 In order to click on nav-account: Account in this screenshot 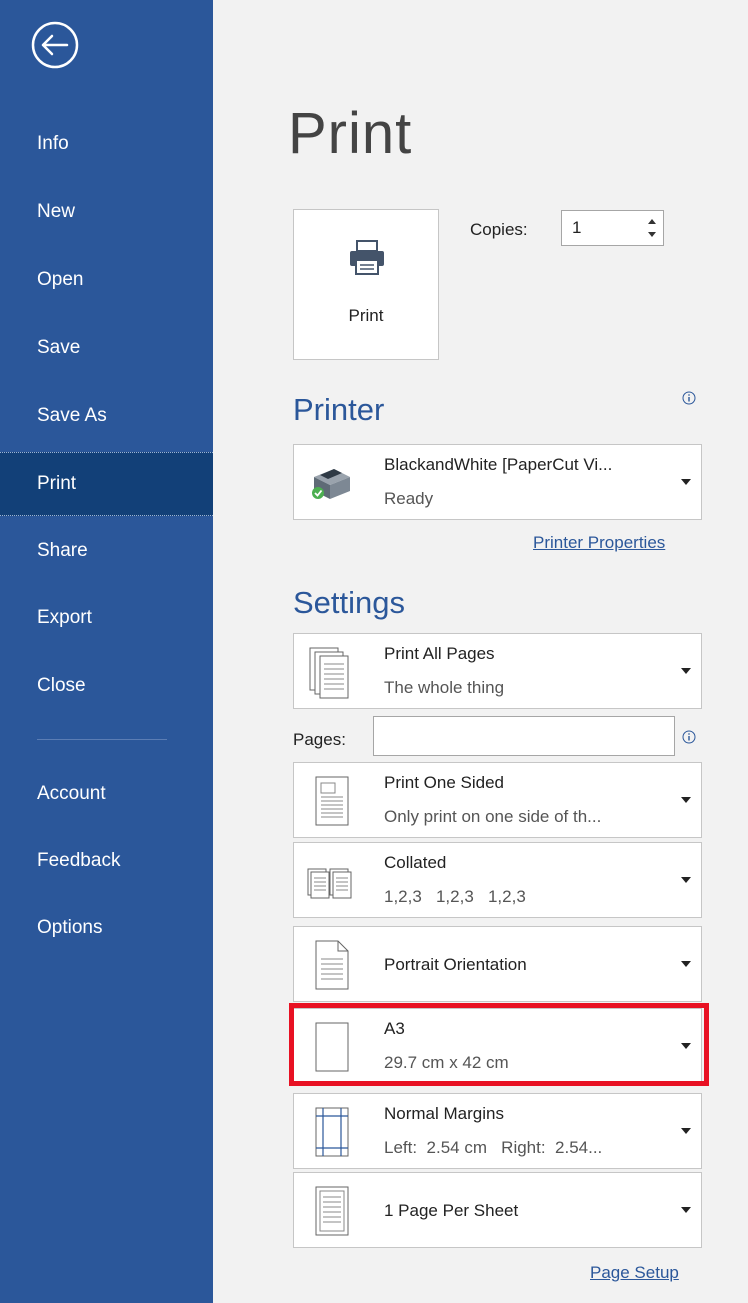, I will do `click(106, 794)`.